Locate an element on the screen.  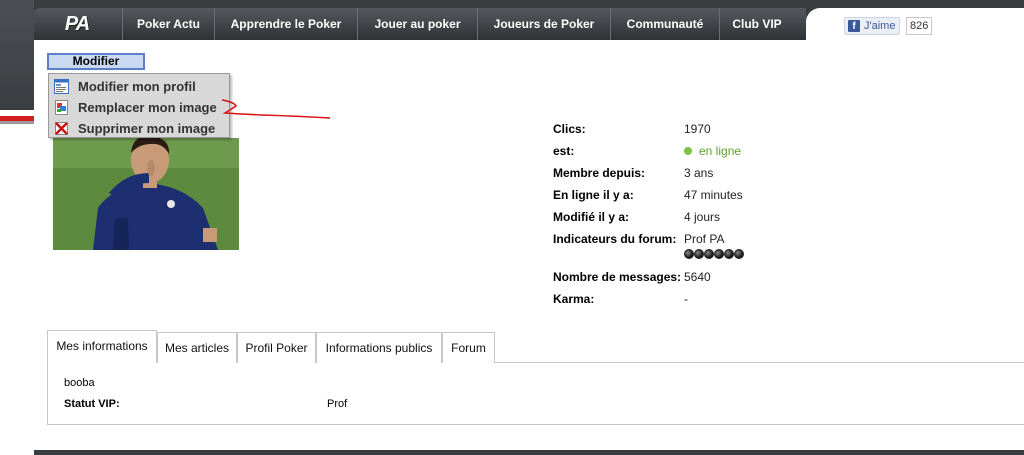
info-value-status: en ligne is located at coordinates (712, 151).